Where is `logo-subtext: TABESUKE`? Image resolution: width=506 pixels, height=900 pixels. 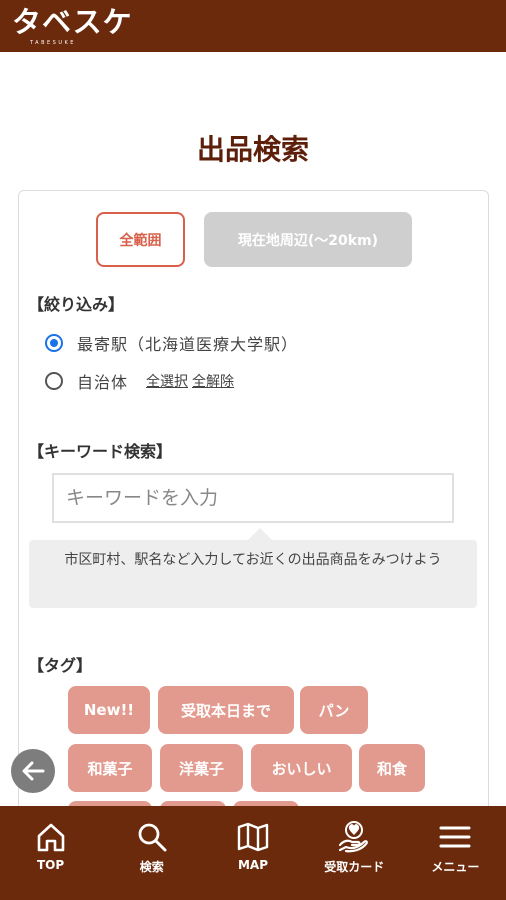
logo-subtext: TABESUKE is located at coordinates (53, 43).